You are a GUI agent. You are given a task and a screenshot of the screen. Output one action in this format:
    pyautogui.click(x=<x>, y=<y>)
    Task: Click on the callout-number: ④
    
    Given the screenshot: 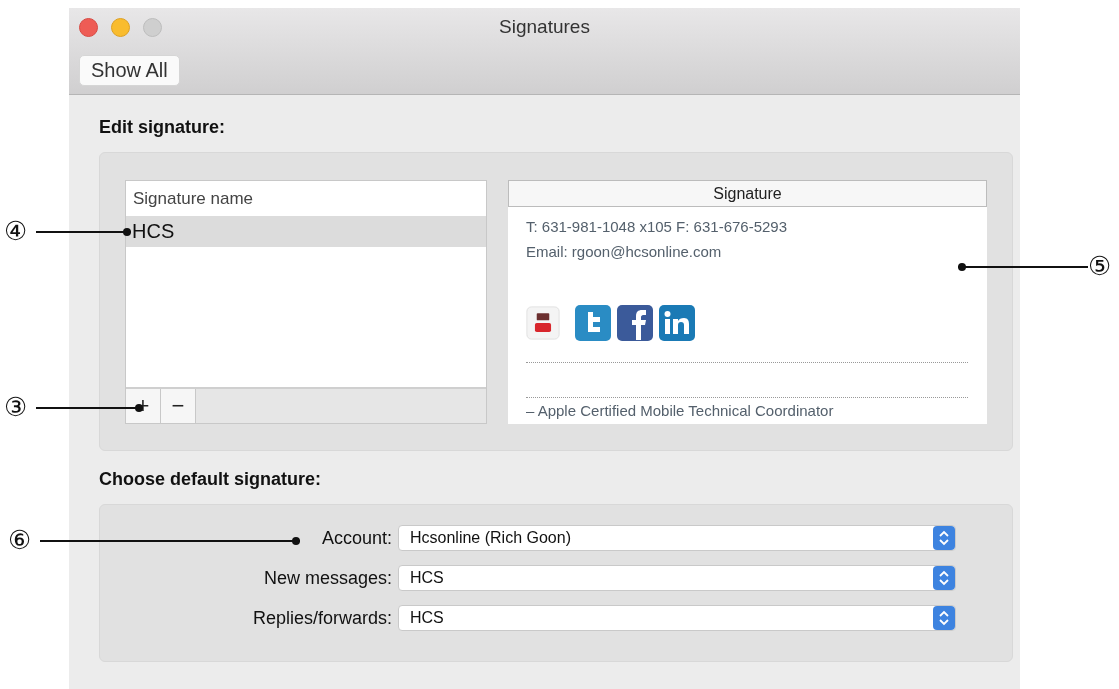 What is the action you would take?
    pyautogui.click(x=16, y=231)
    